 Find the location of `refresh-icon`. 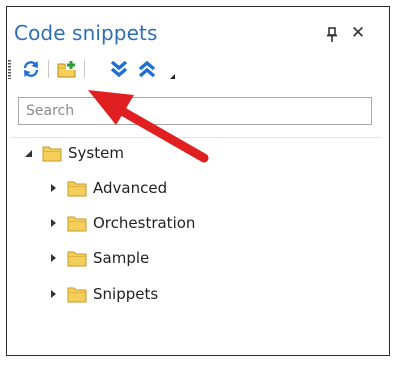

refresh-icon is located at coordinates (31, 69).